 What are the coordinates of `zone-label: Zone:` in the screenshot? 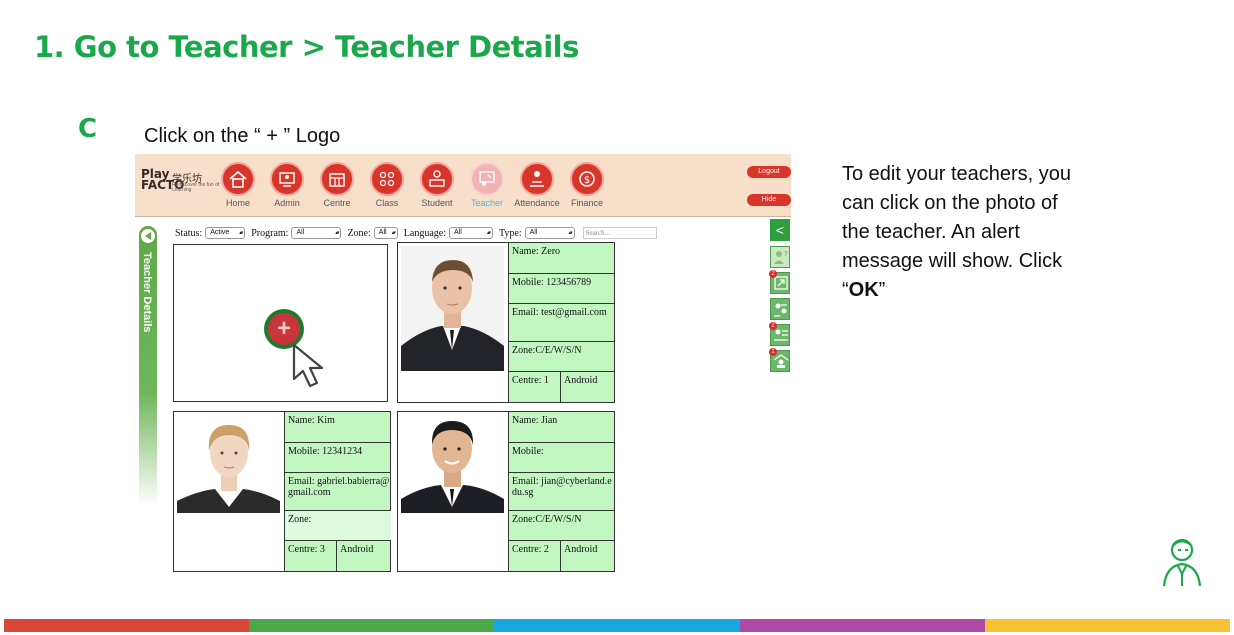 It's located at (359, 233).